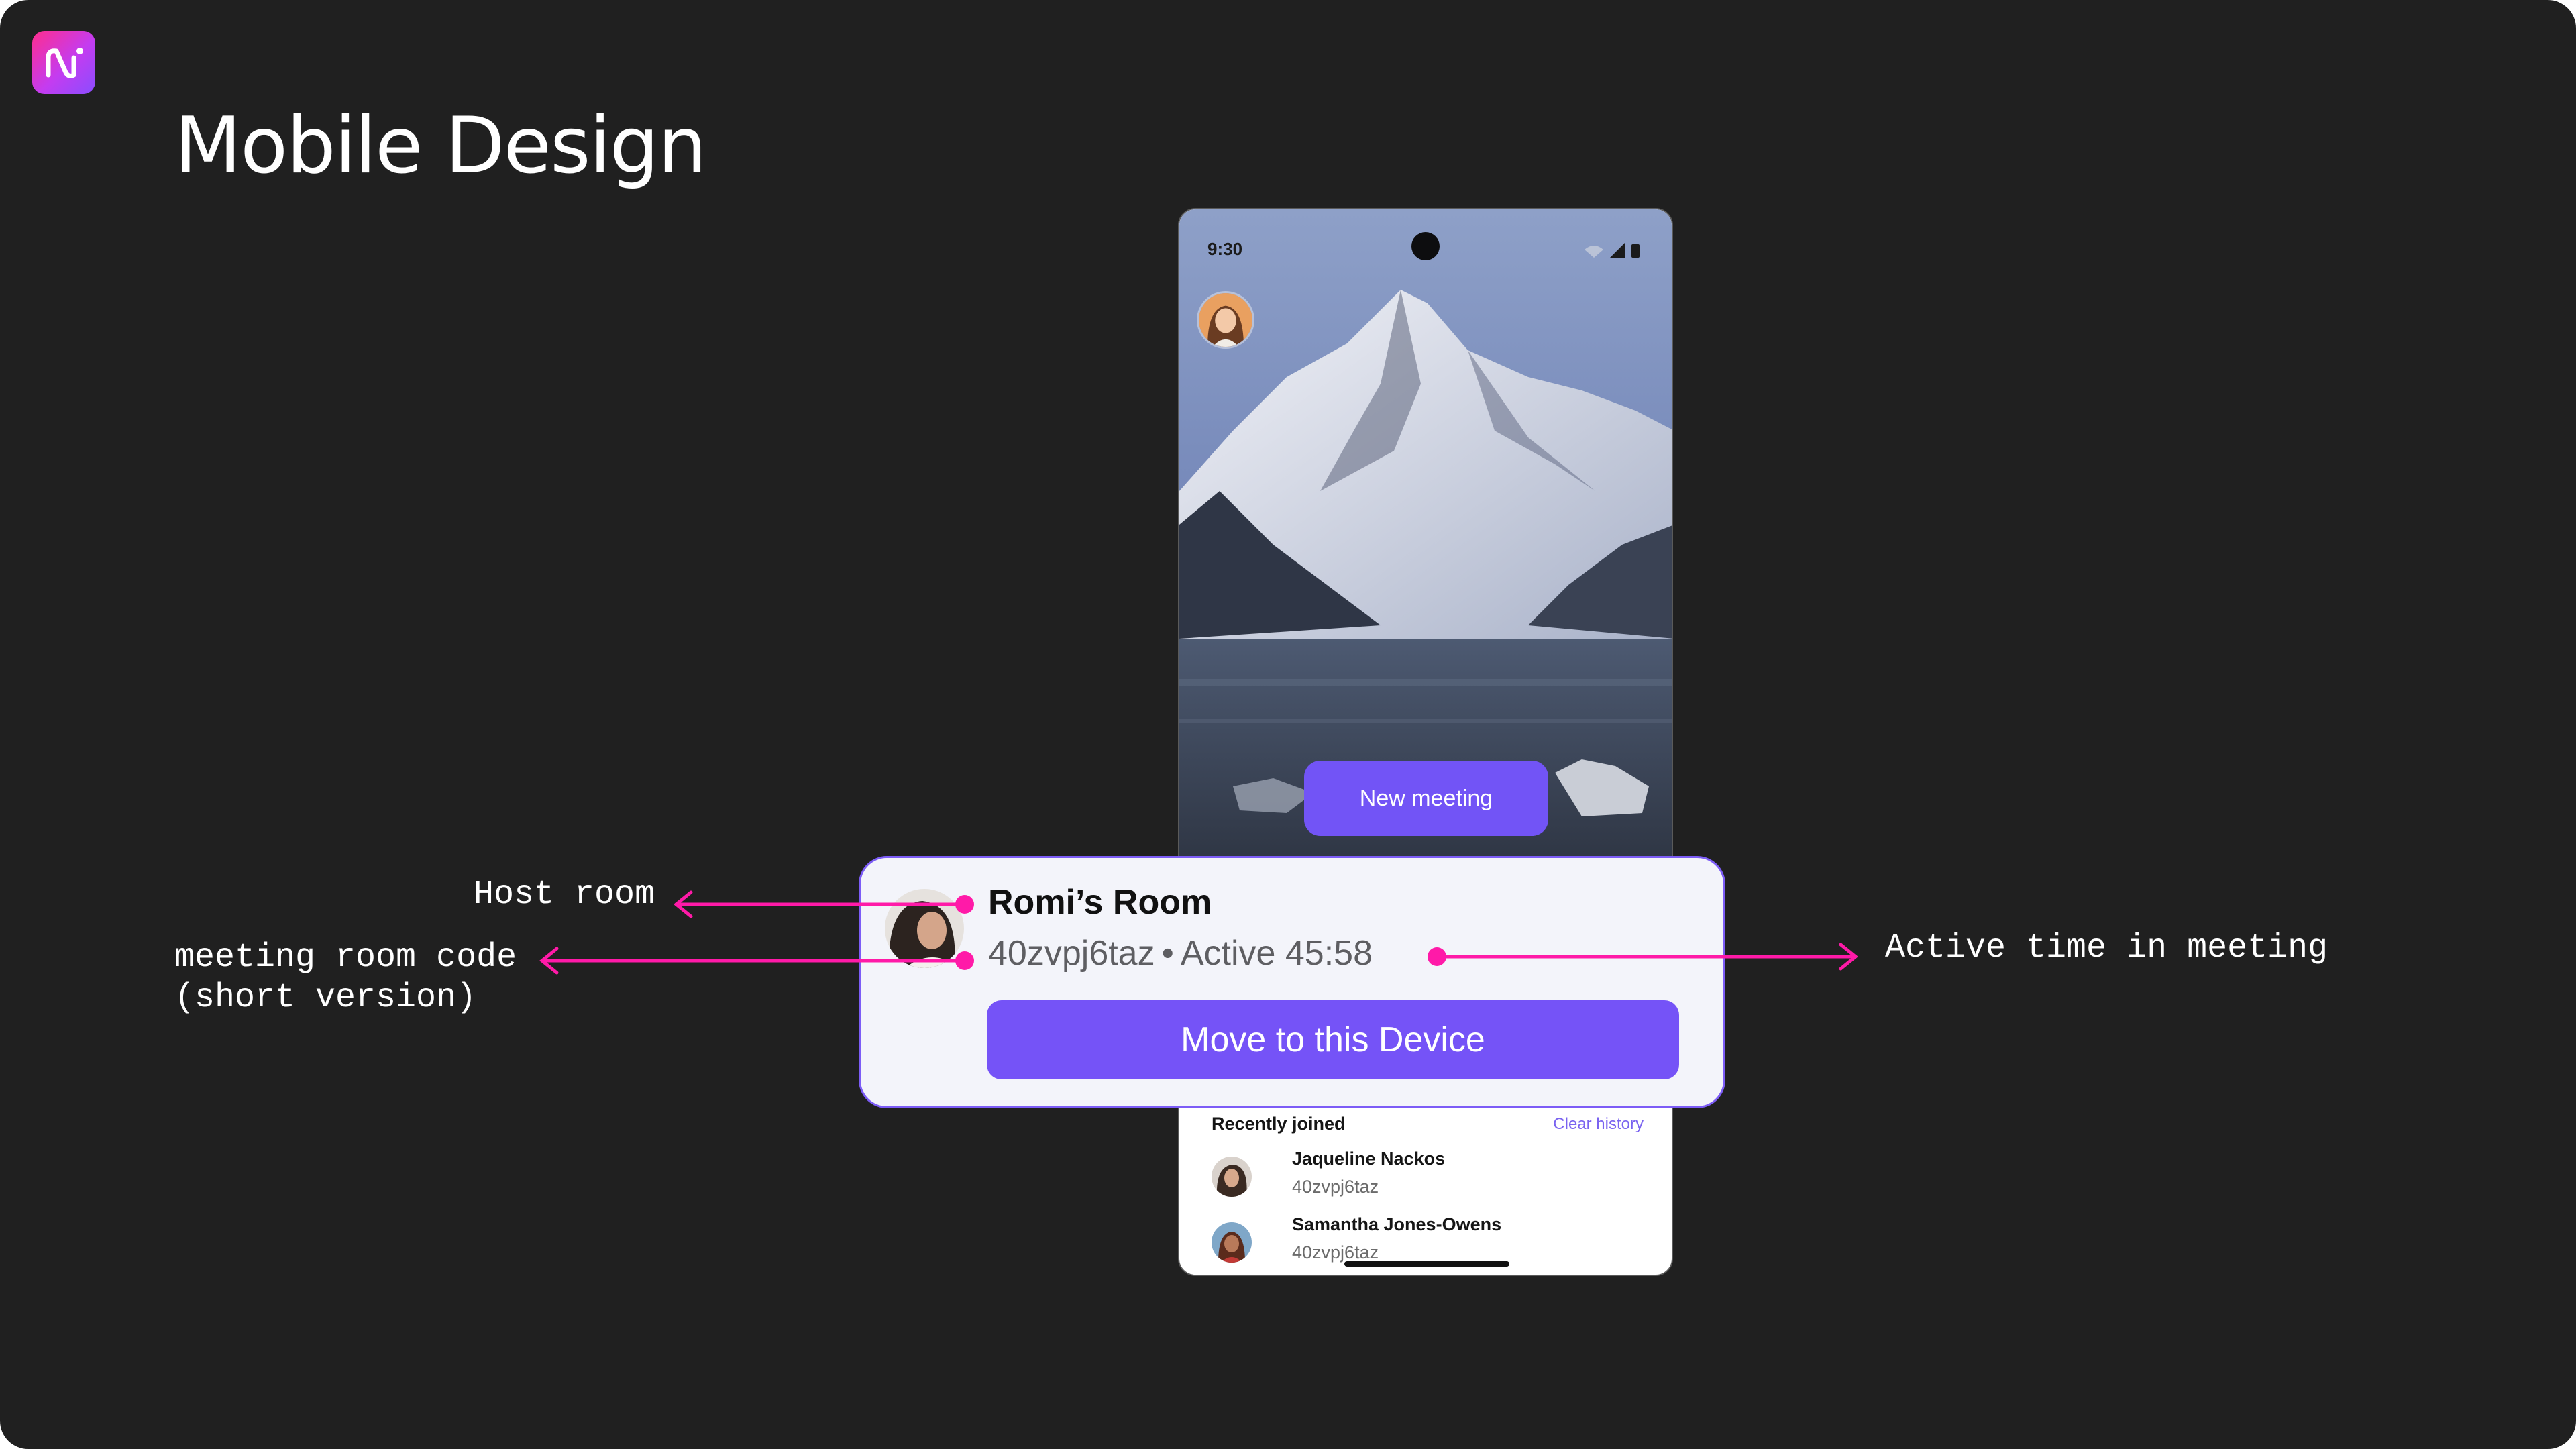 The width and height of the screenshot is (2576, 1449). Describe the element at coordinates (564, 894) in the screenshot. I see `annotation-host-room: Host room` at that location.